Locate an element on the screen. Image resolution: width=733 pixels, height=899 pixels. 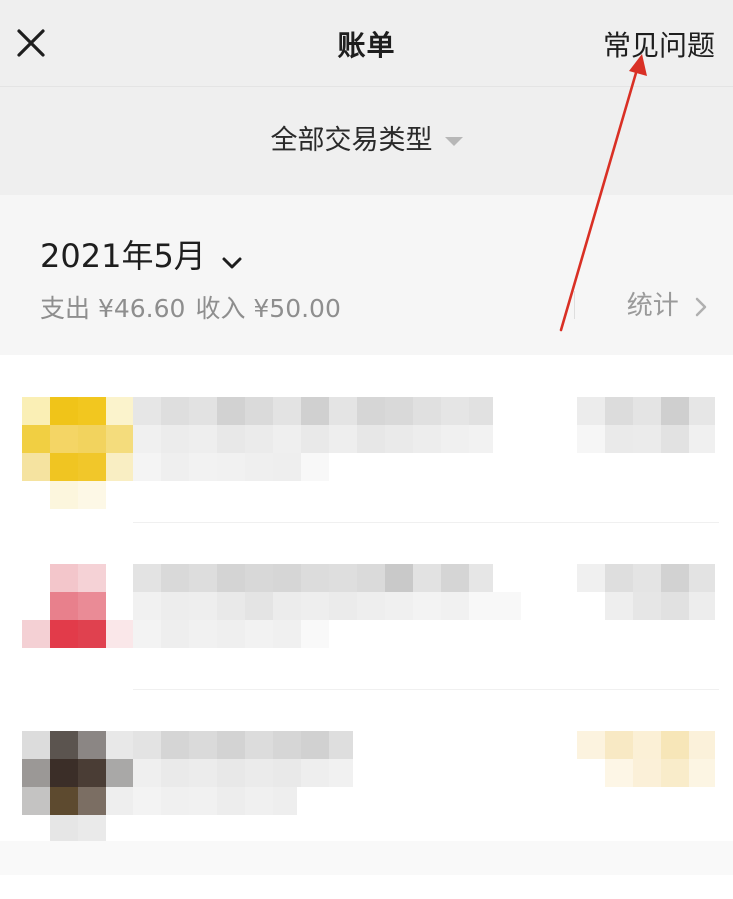
month-selector: 2021年5月 is located at coordinates (141, 254).